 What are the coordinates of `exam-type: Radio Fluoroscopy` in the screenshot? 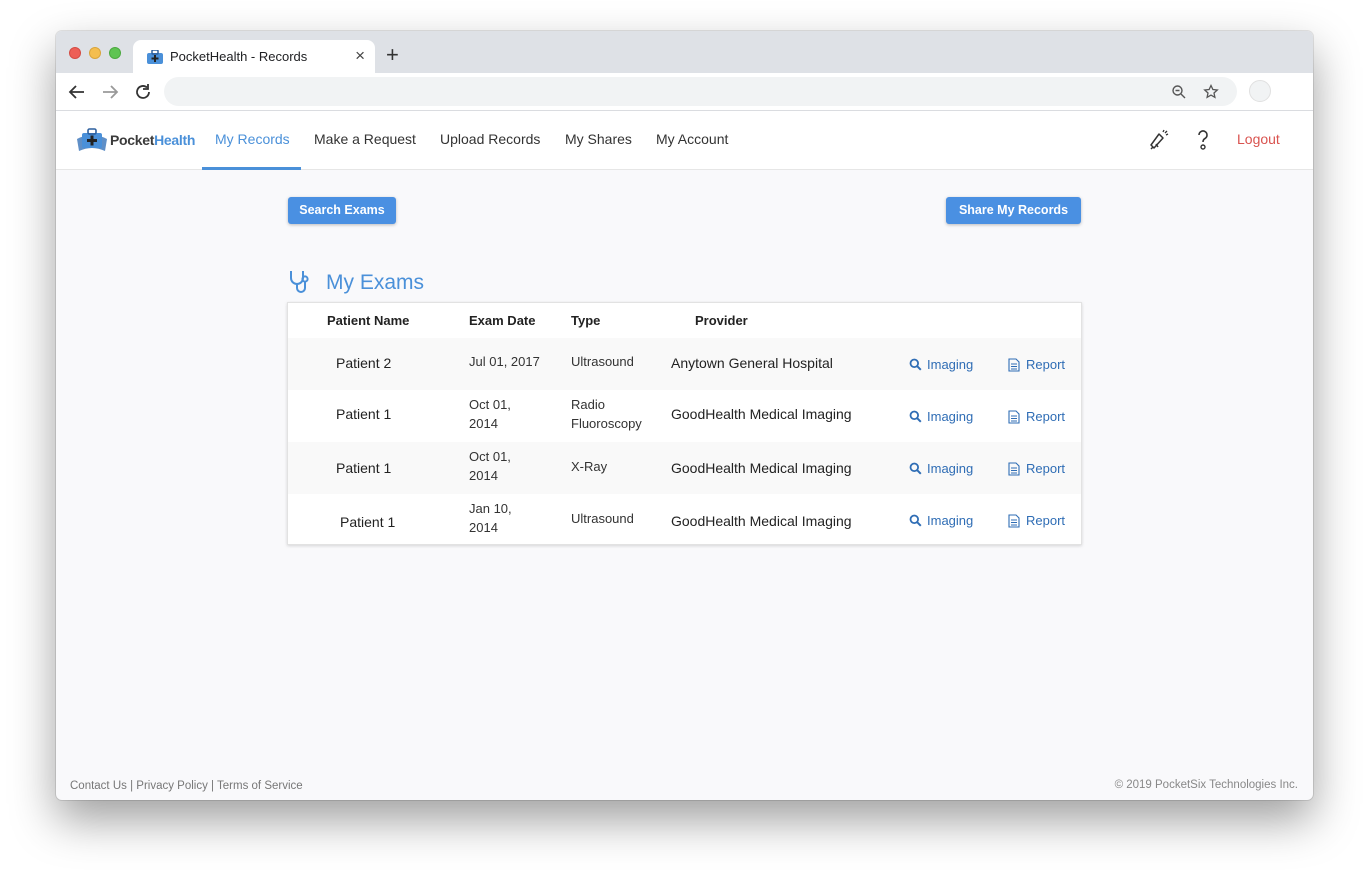 It's located at (606, 414).